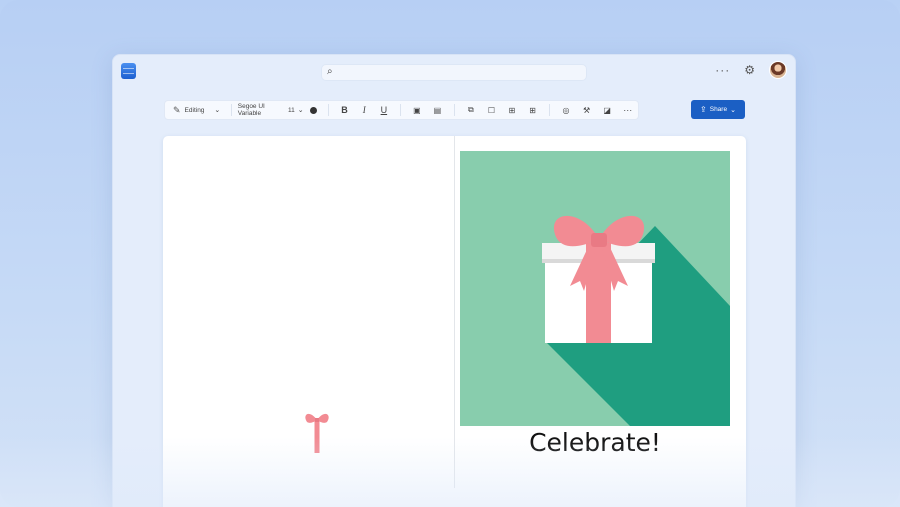 This screenshot has height=507, width=900. I want to click on copilot-icon: ◎, so click(566, 110).